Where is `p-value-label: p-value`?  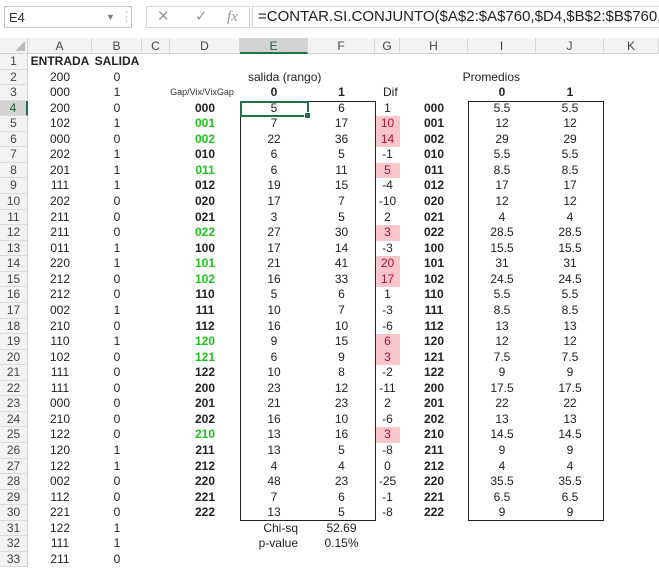
p-value-label: p-value is located at coordinates (274, 544).